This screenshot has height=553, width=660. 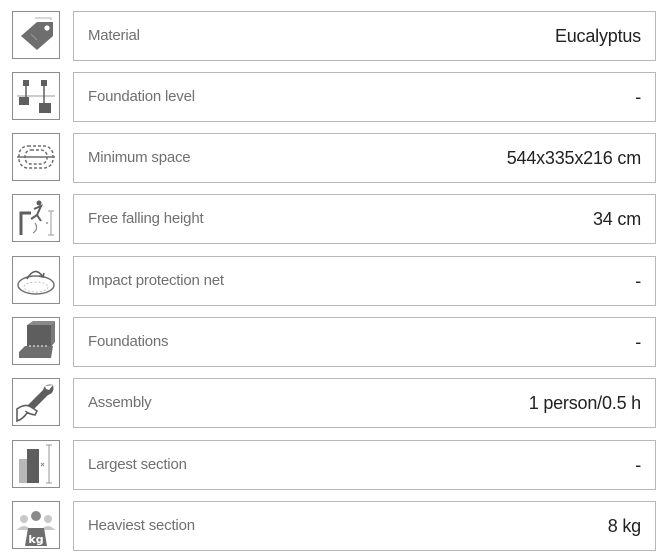 What do you see at coordinates (141, 525) in the screenshot?
I see `spec-label: Heaviest section` at bounding box center [141, 525].